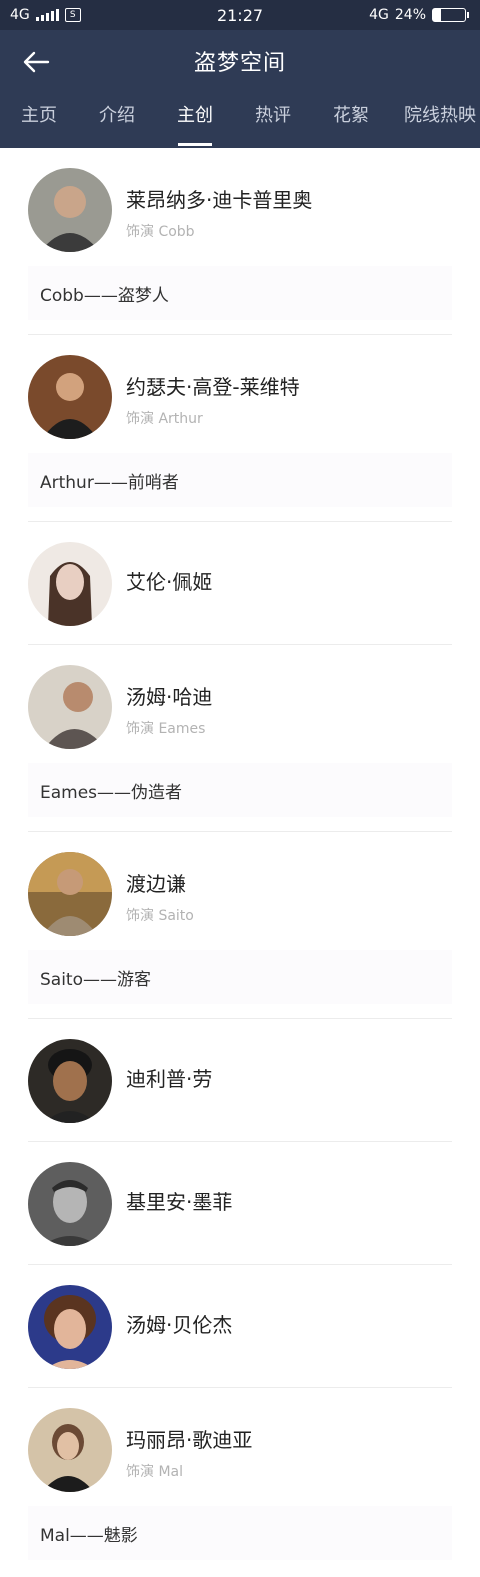 This screenshot has width=480, height=1577. What do you see at coordinates (240, 738) in the screenshot?
I see `cast-item: 汤姆·哈迪 饰演 Eames Eames——伪造者` at bounding box center [240, 738].